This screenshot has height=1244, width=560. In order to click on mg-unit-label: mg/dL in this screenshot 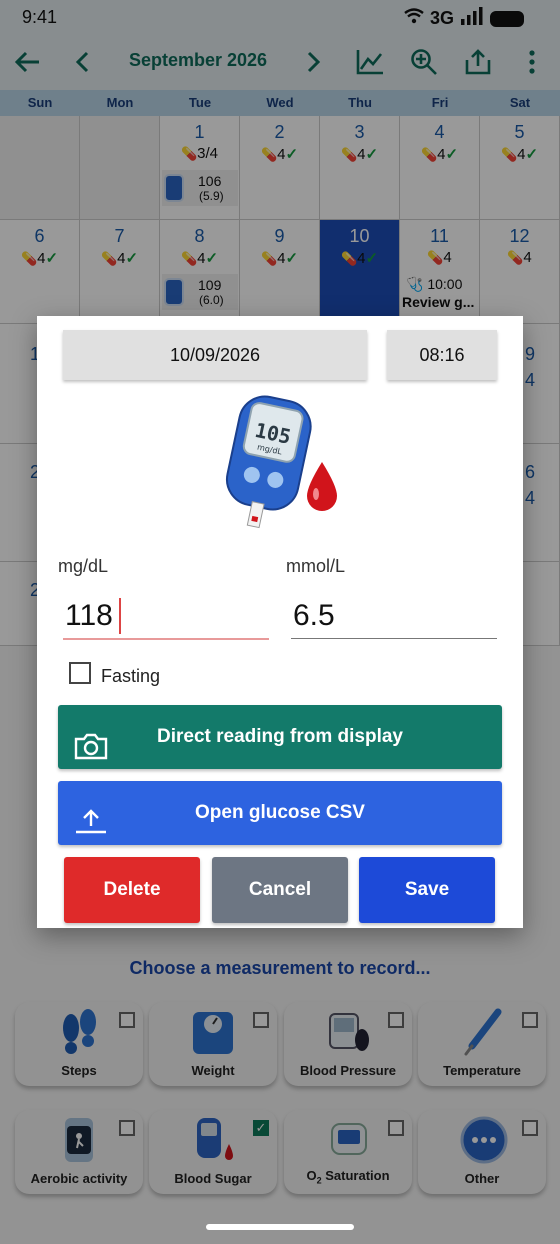, I will do `click(83, 566)`.